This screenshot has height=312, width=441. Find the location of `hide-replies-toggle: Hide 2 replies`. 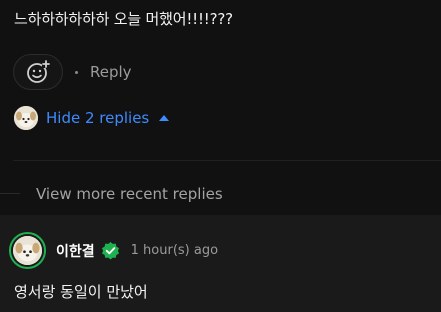

hide-replies-toggle: Hide 2 replies is located at coordinates (92, 118).